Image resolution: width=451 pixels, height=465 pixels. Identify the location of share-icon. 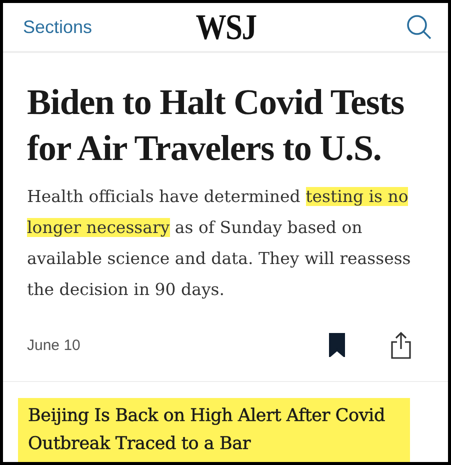
(401, 345).